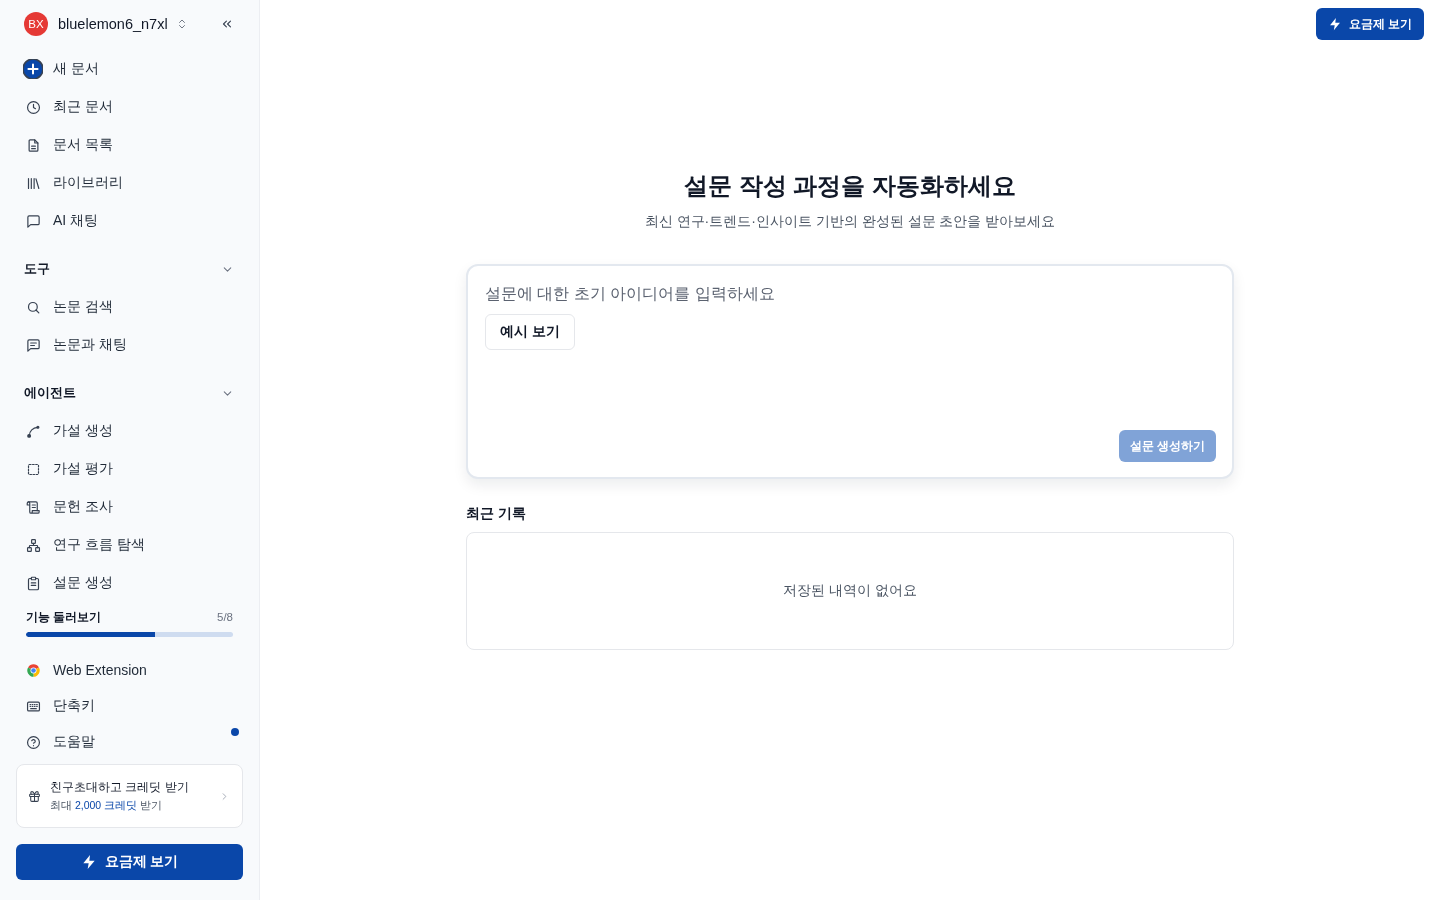 This screenshot has width=1440, height=900. Describe the element at coordinates (225, 617) in the screenshot. I see `tour-count: 5/8` at that location.